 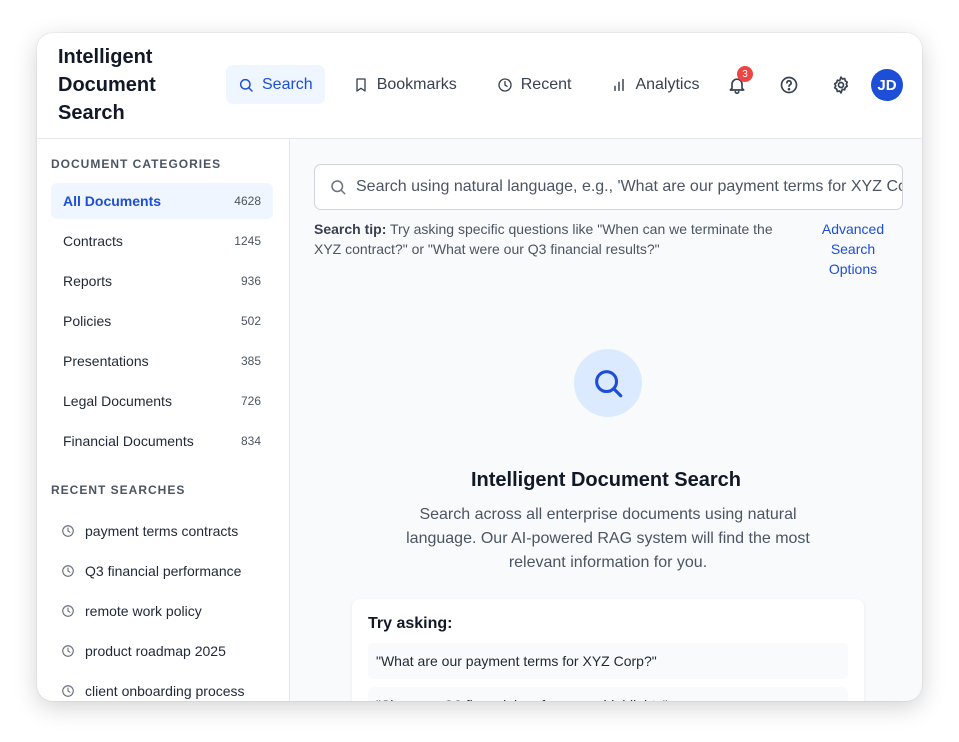 What do you see at coordinates (887, 85) in the screenshot?
I see `user-avatar: JD` at bounding box center [887, 85].